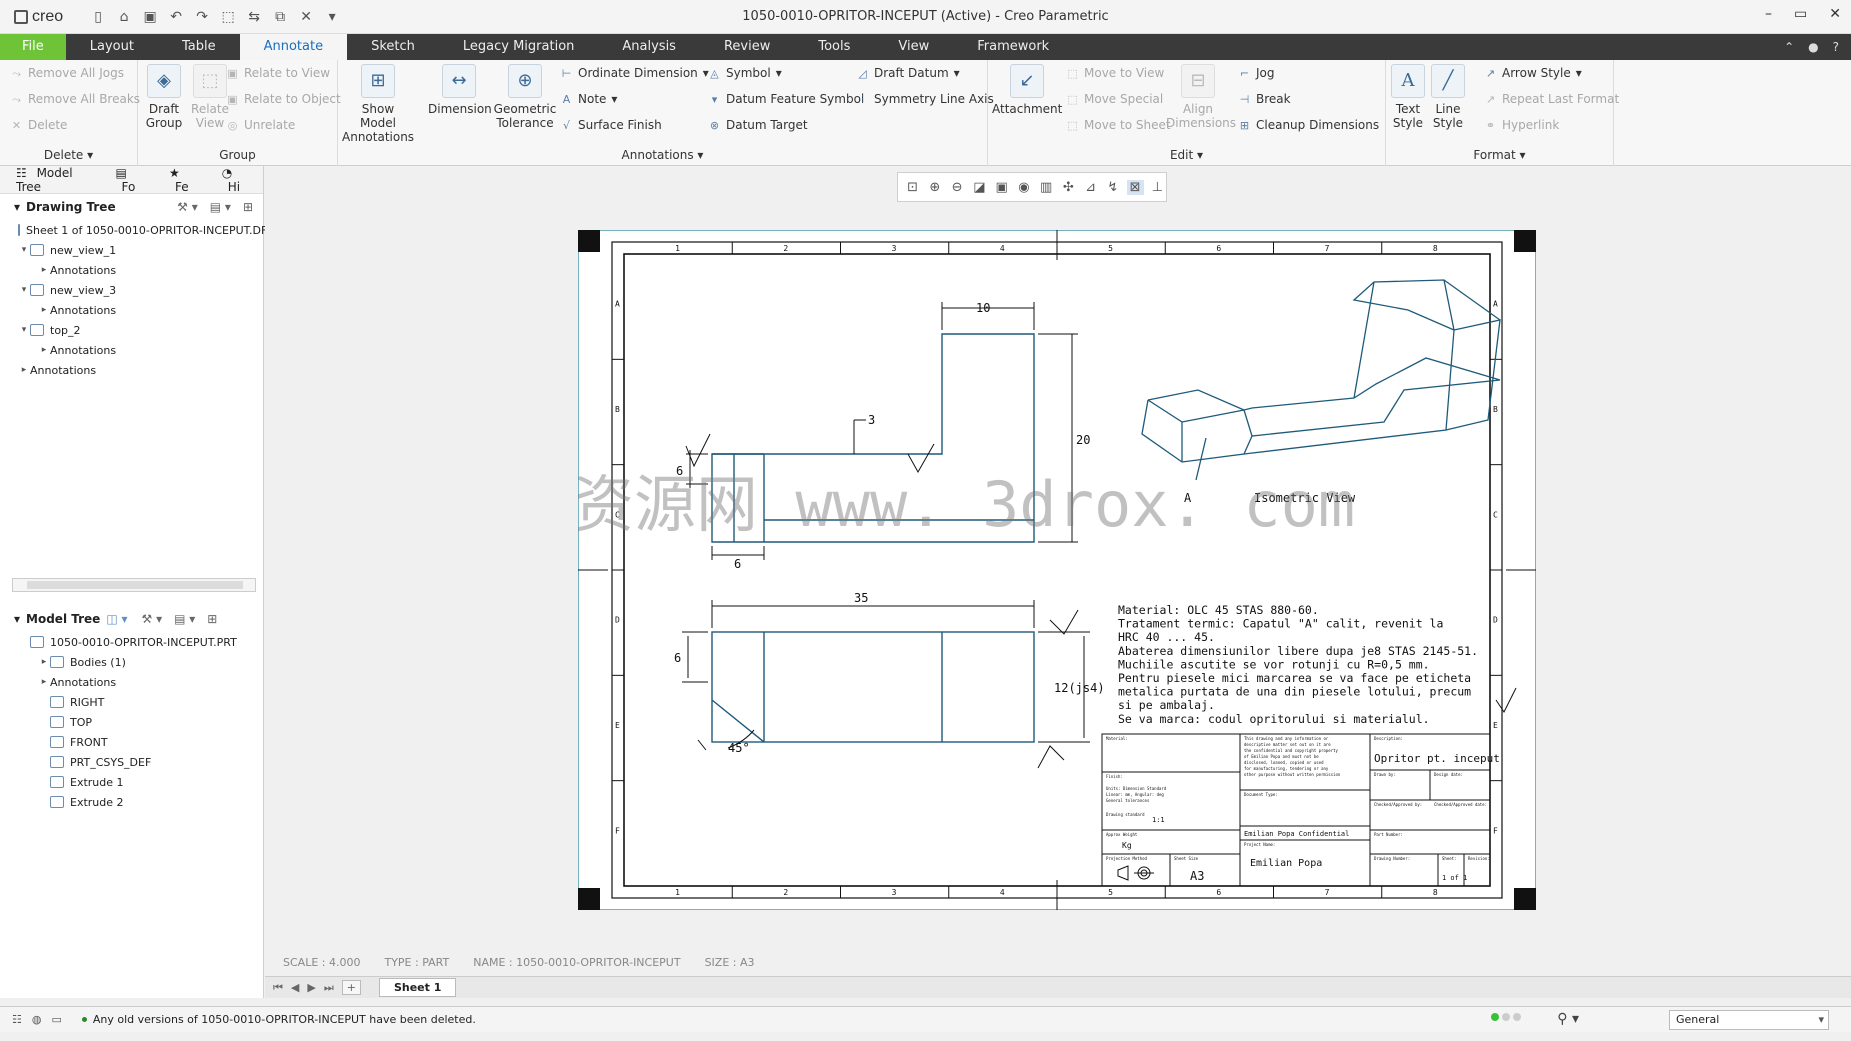  I want to click on view-manager-icon: ▣, so click(1001, 187).